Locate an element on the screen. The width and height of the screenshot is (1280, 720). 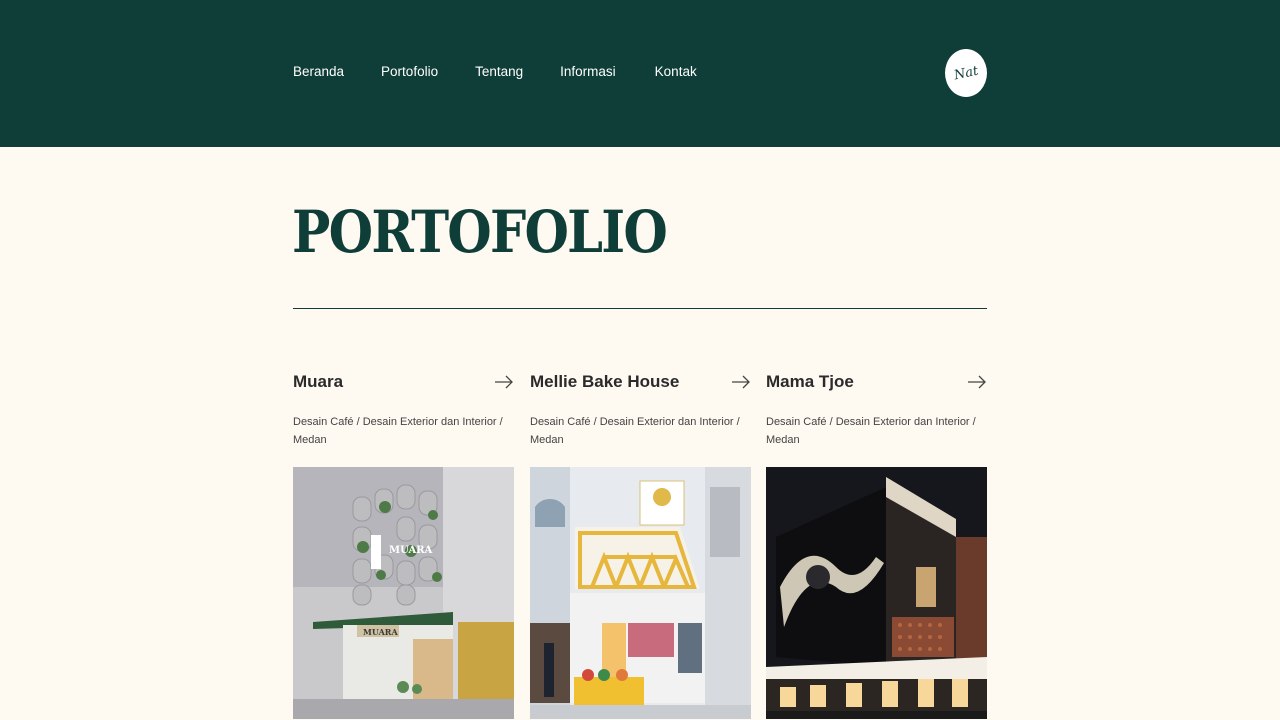
project-title: Muara is located at coordinates (318, 382).